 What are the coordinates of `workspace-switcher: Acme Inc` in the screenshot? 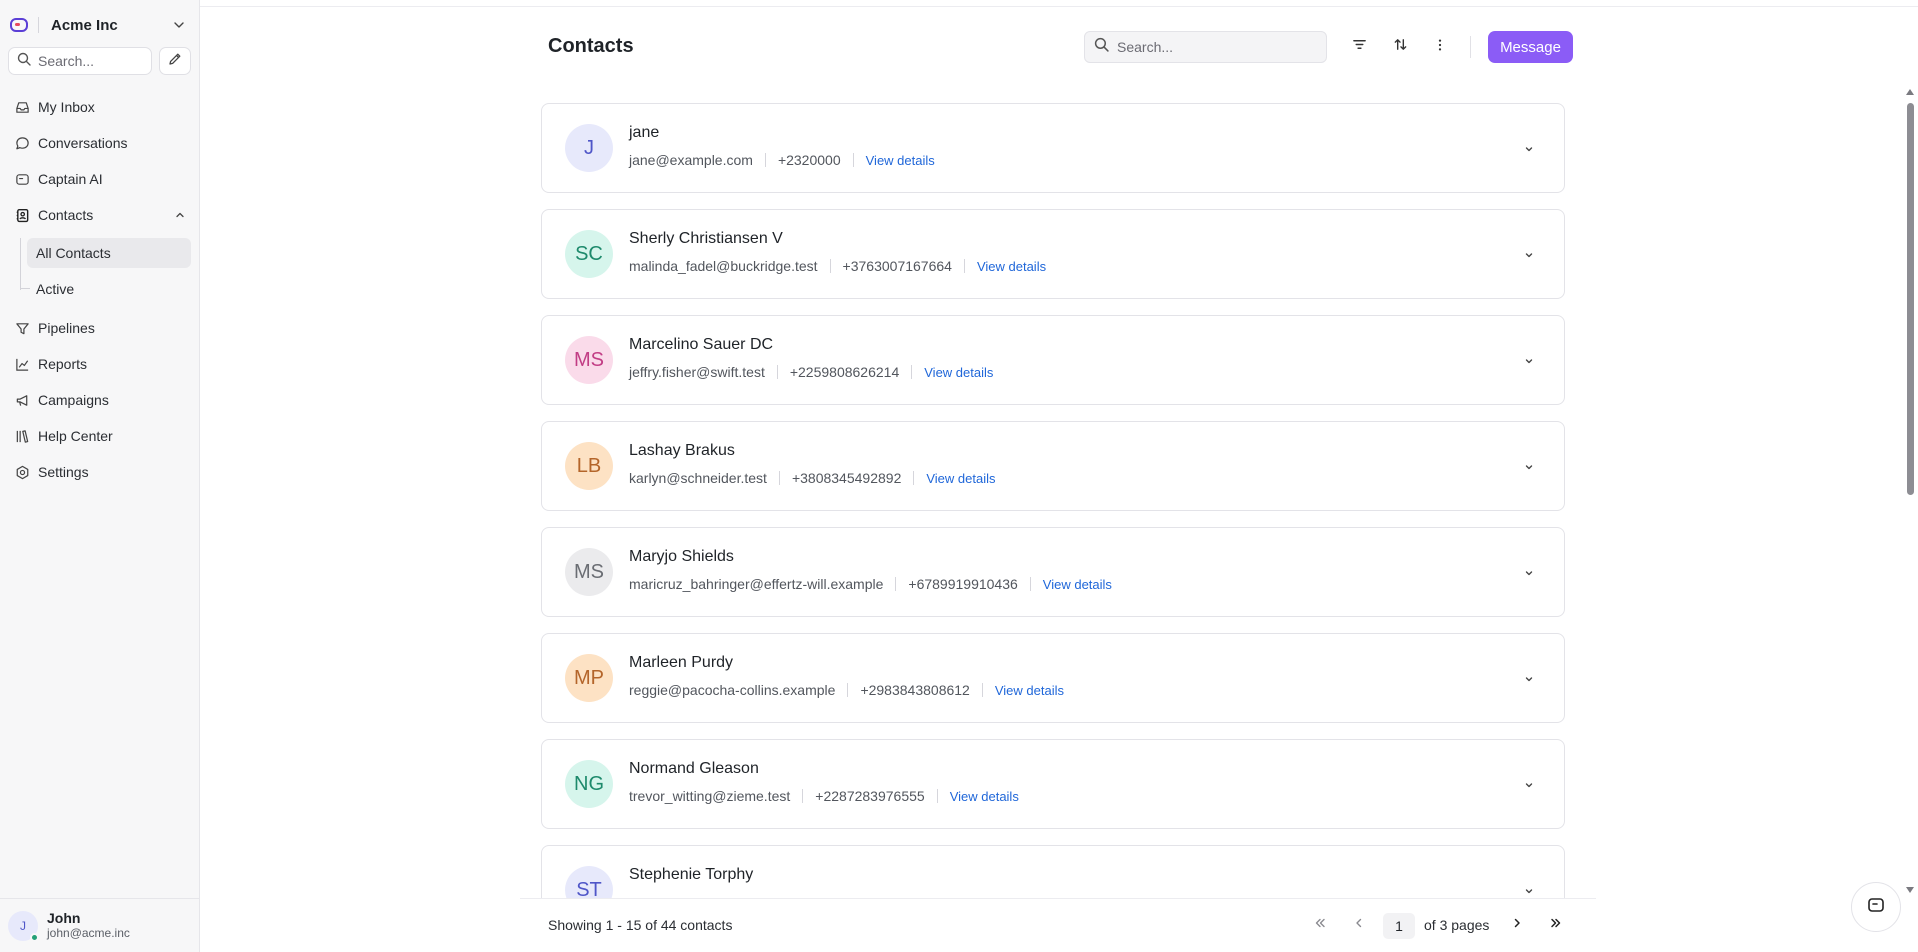 It's located at (100, 25).